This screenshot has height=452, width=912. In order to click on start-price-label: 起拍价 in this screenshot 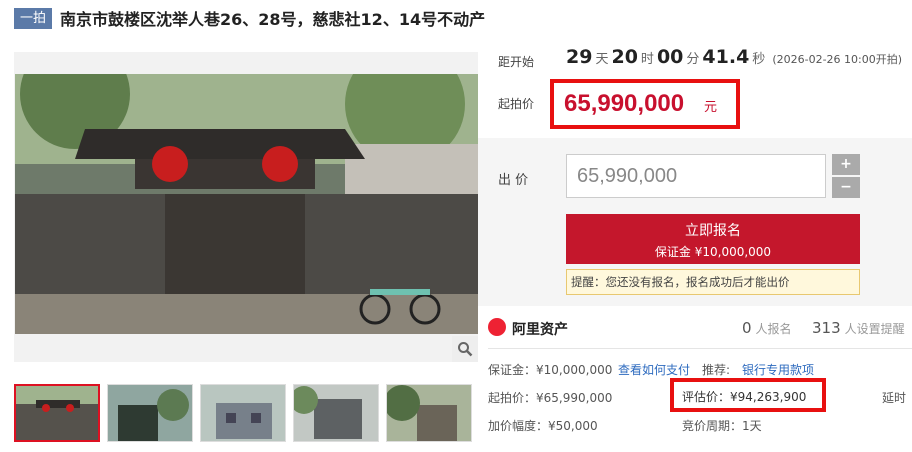, I will do `click(516, 104)`.